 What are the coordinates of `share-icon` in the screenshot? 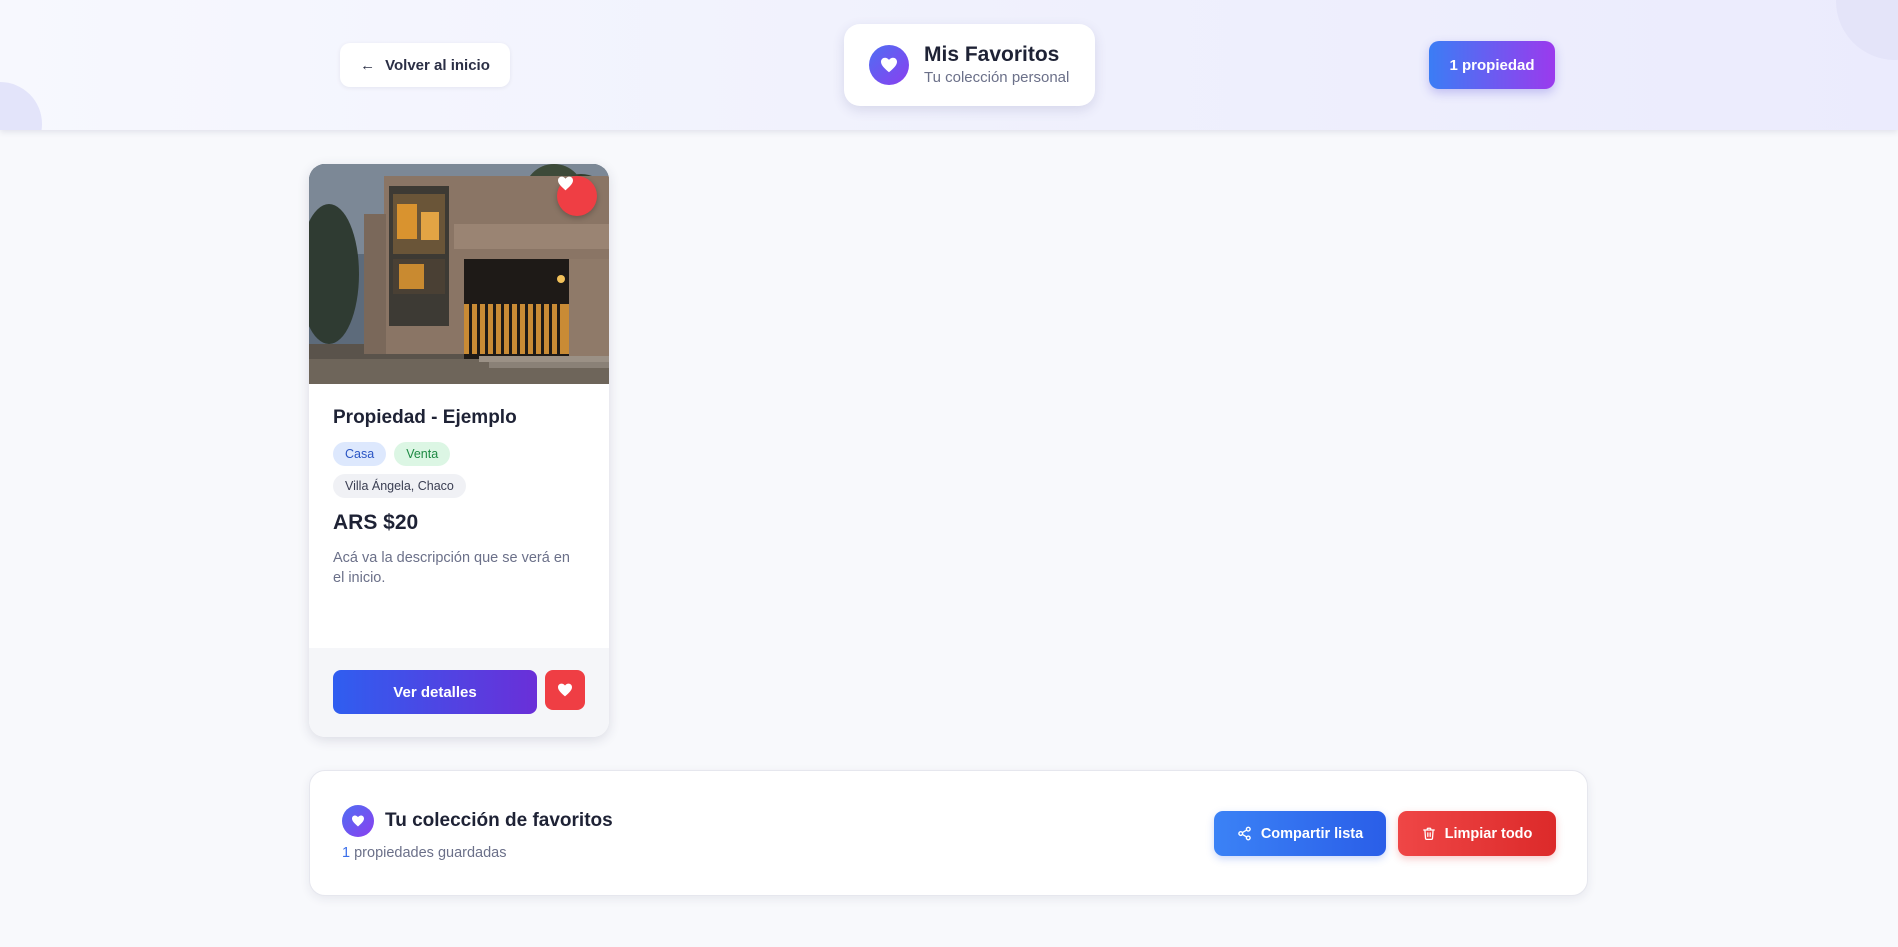 It's located at (1244, 833).